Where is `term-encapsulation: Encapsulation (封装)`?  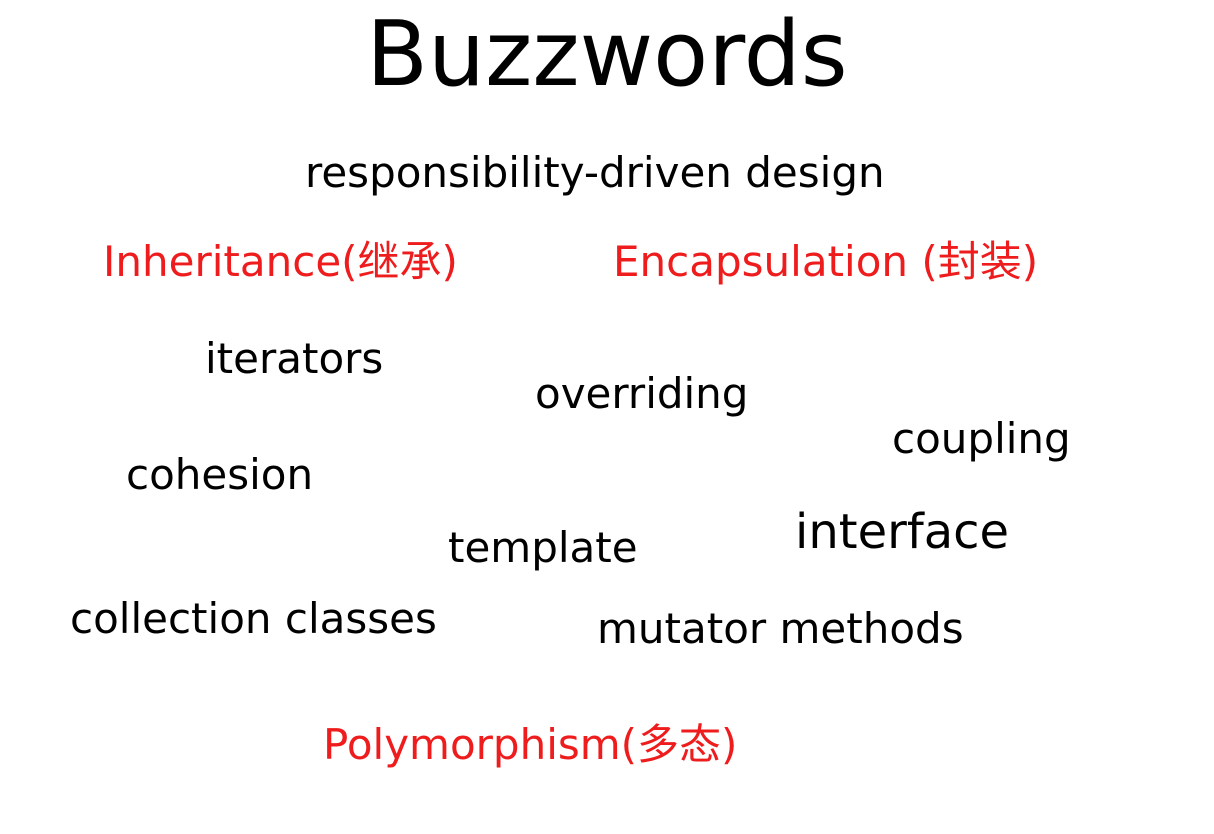
term-encapsulation: Encapsulation (封装) is located at coordinates (826, 261).